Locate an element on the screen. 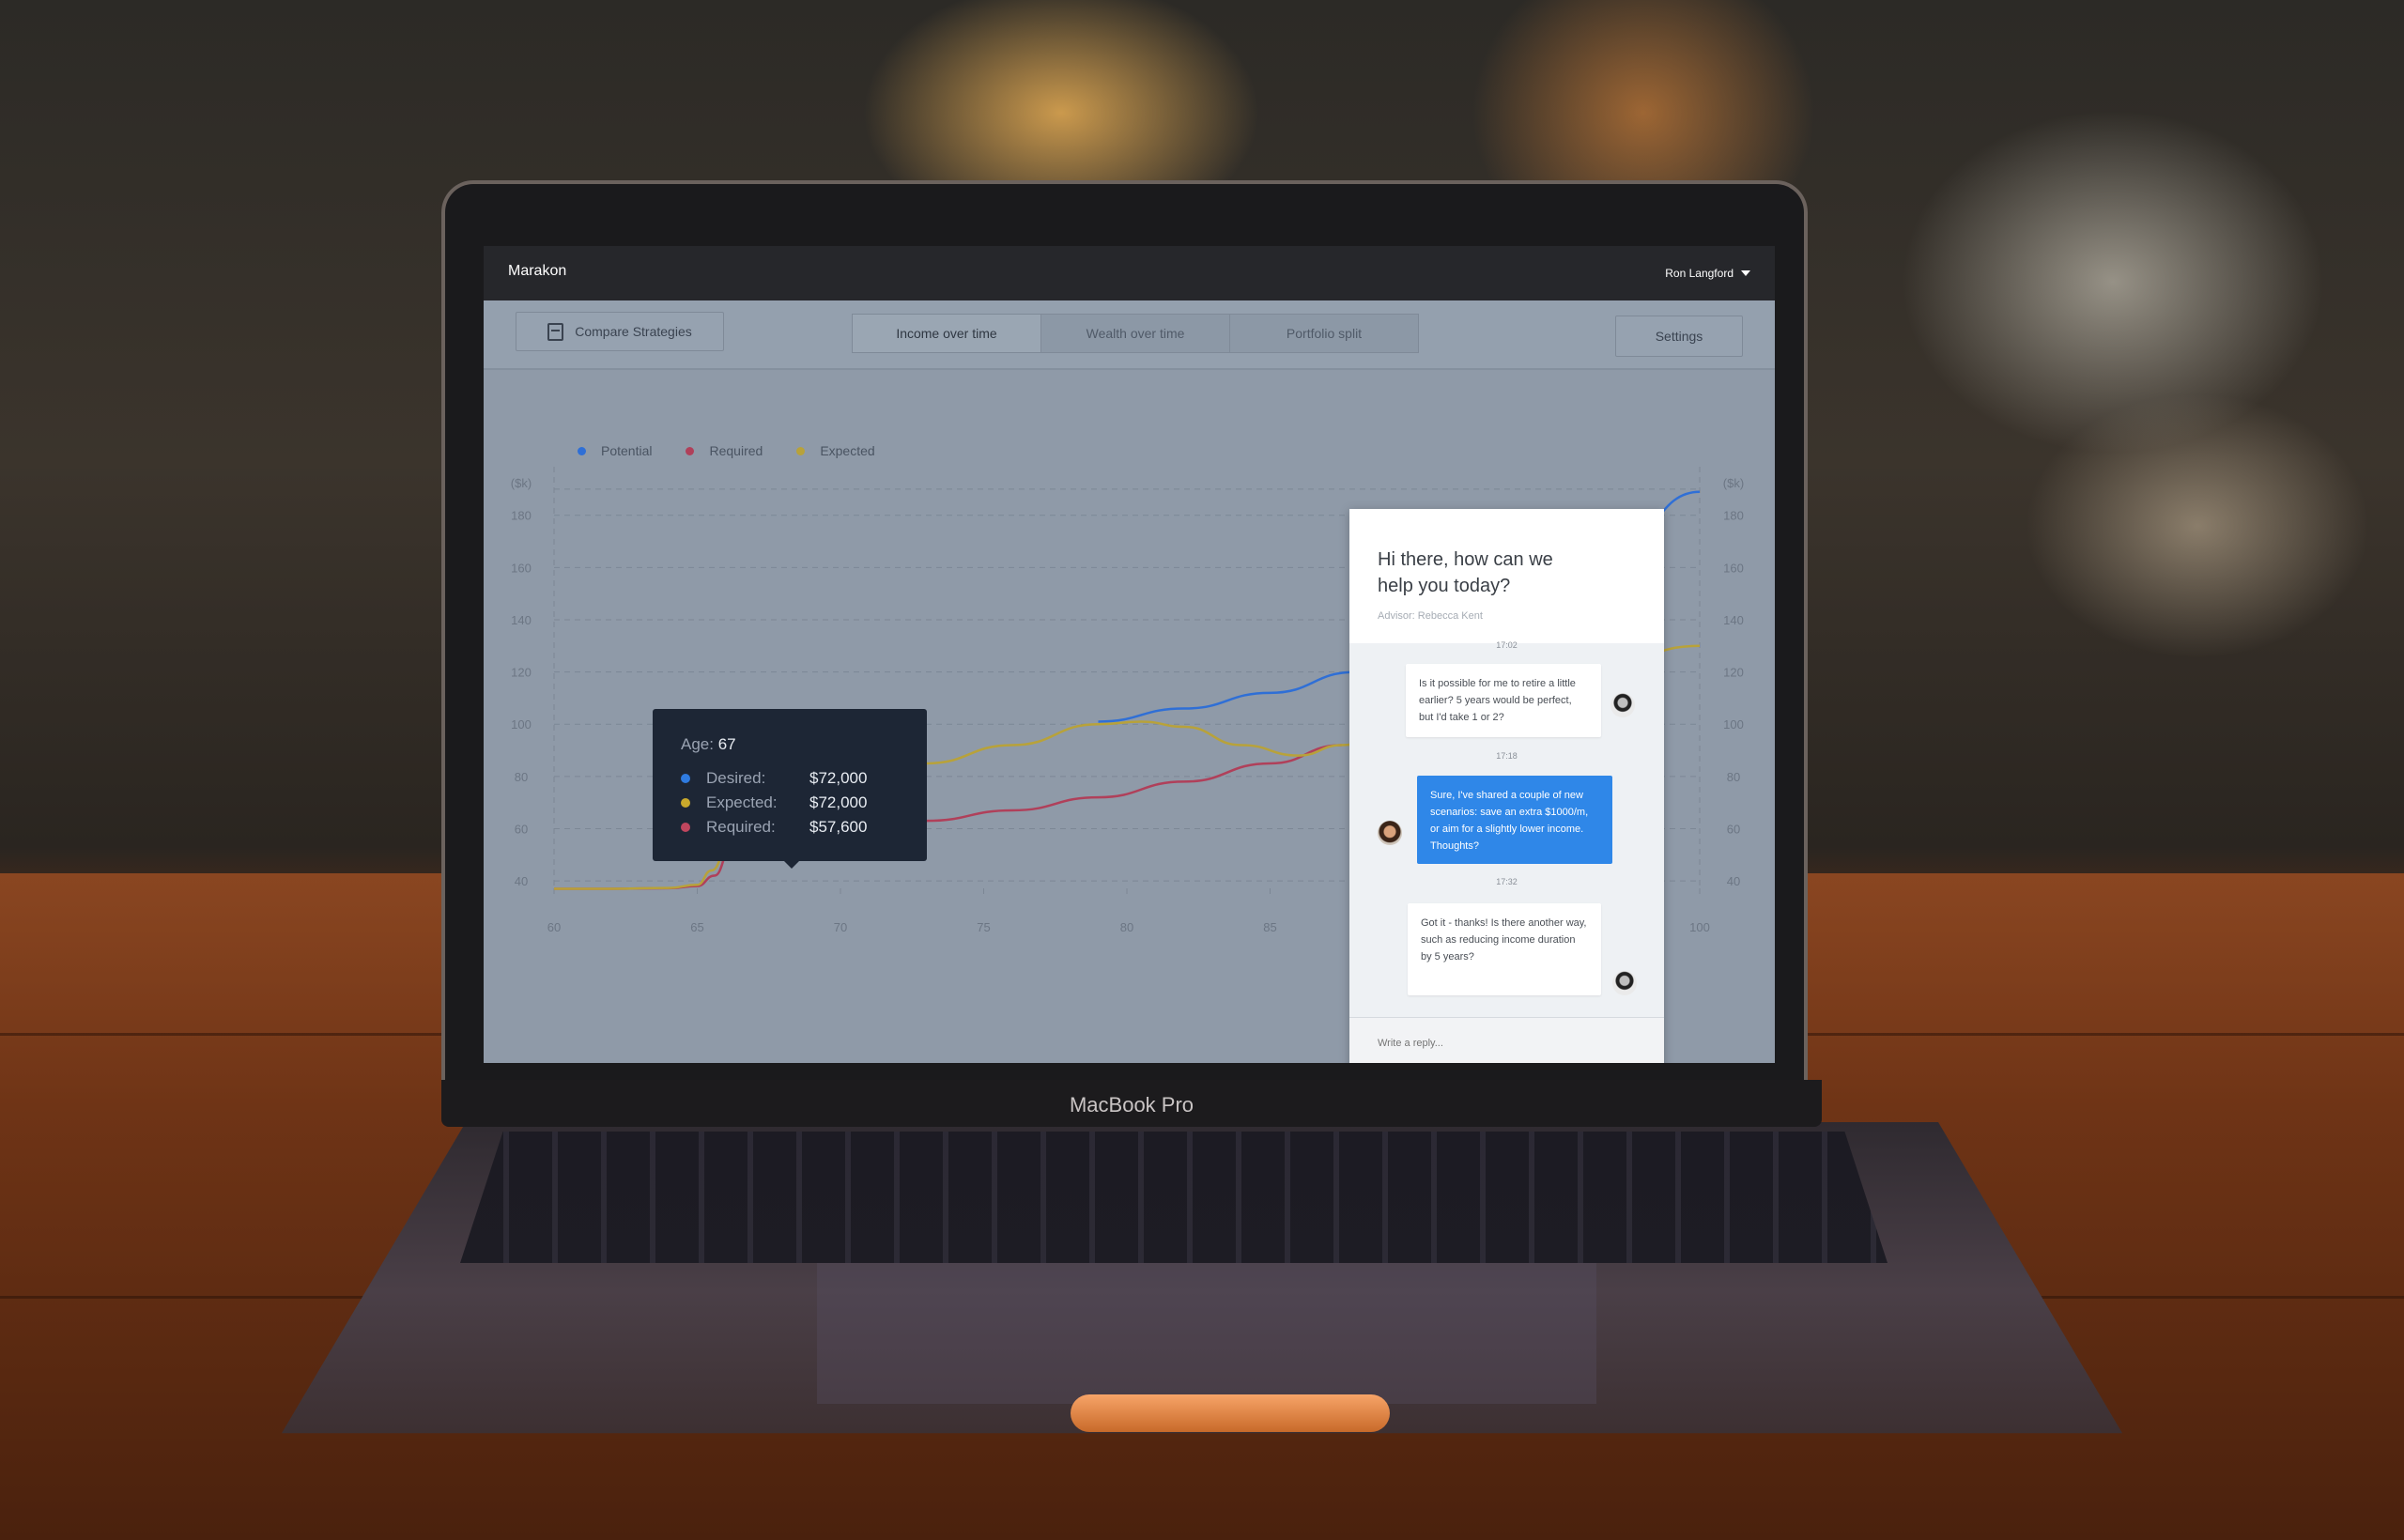 The height and width of the screenshot is (1540, 2404). reply-input is located at coordinates (1504, 1043).